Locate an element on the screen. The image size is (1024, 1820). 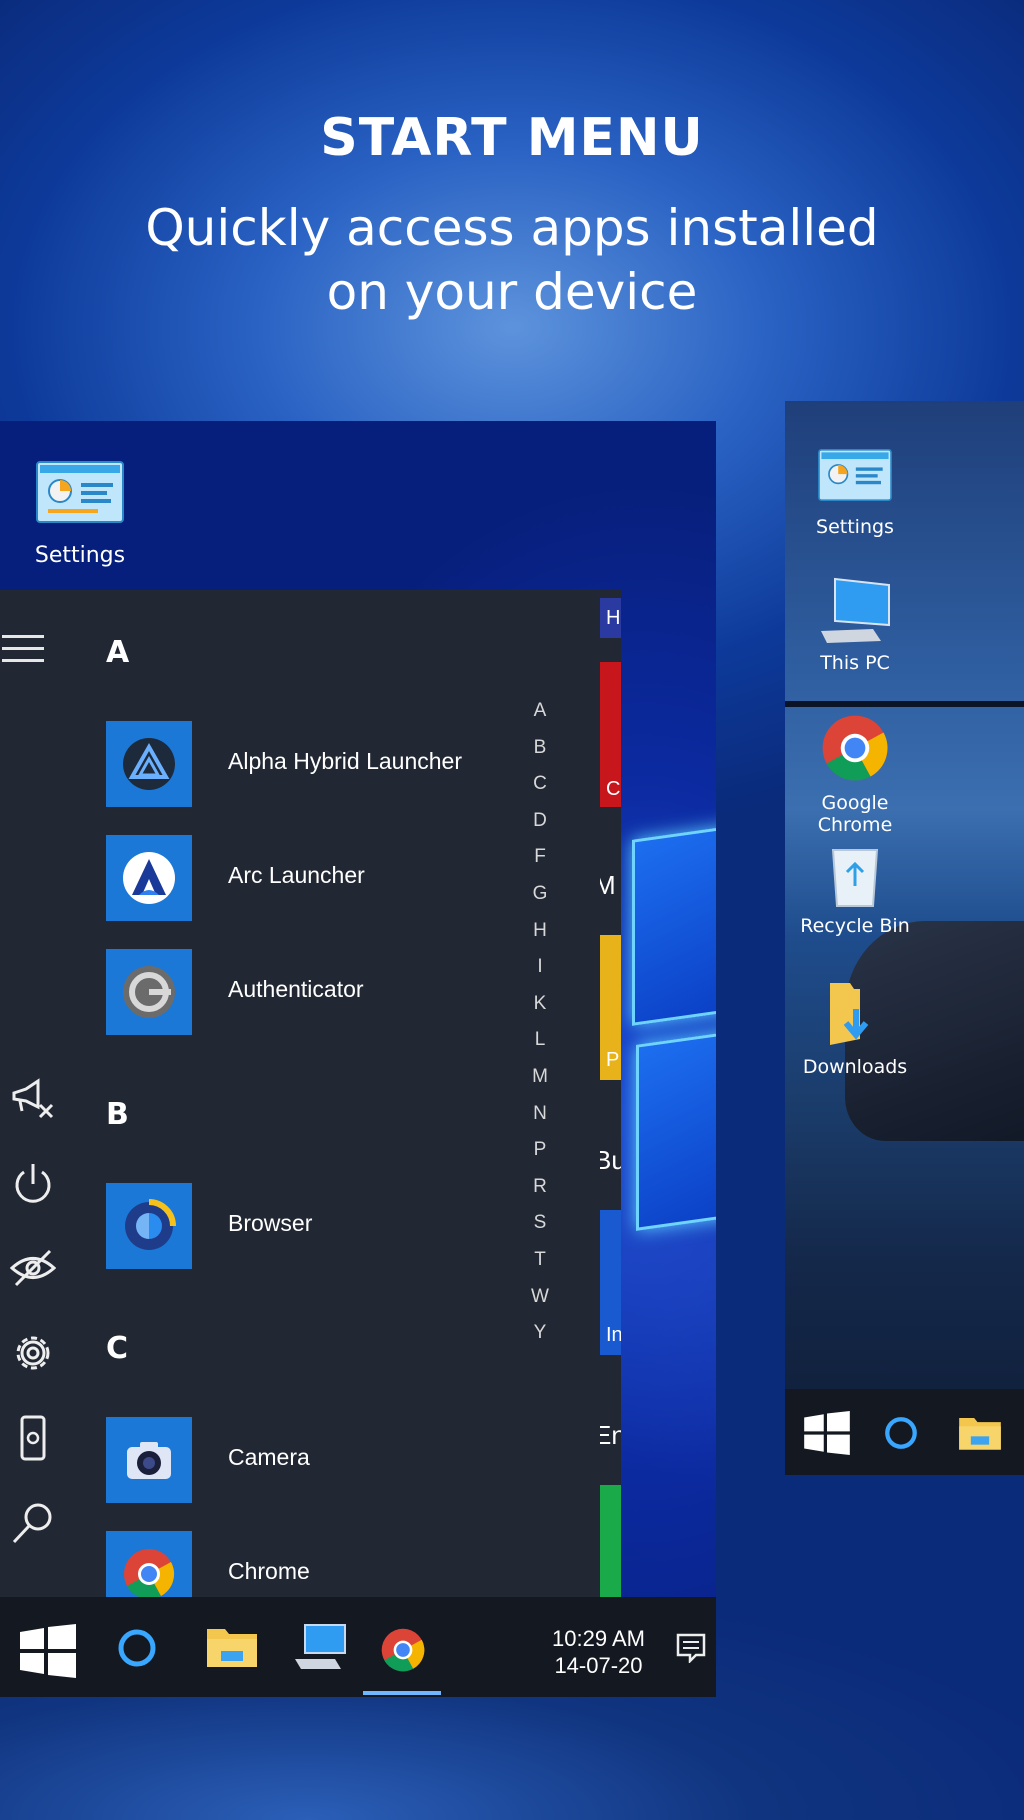
computer-icon is located at coordinates (855, 610).